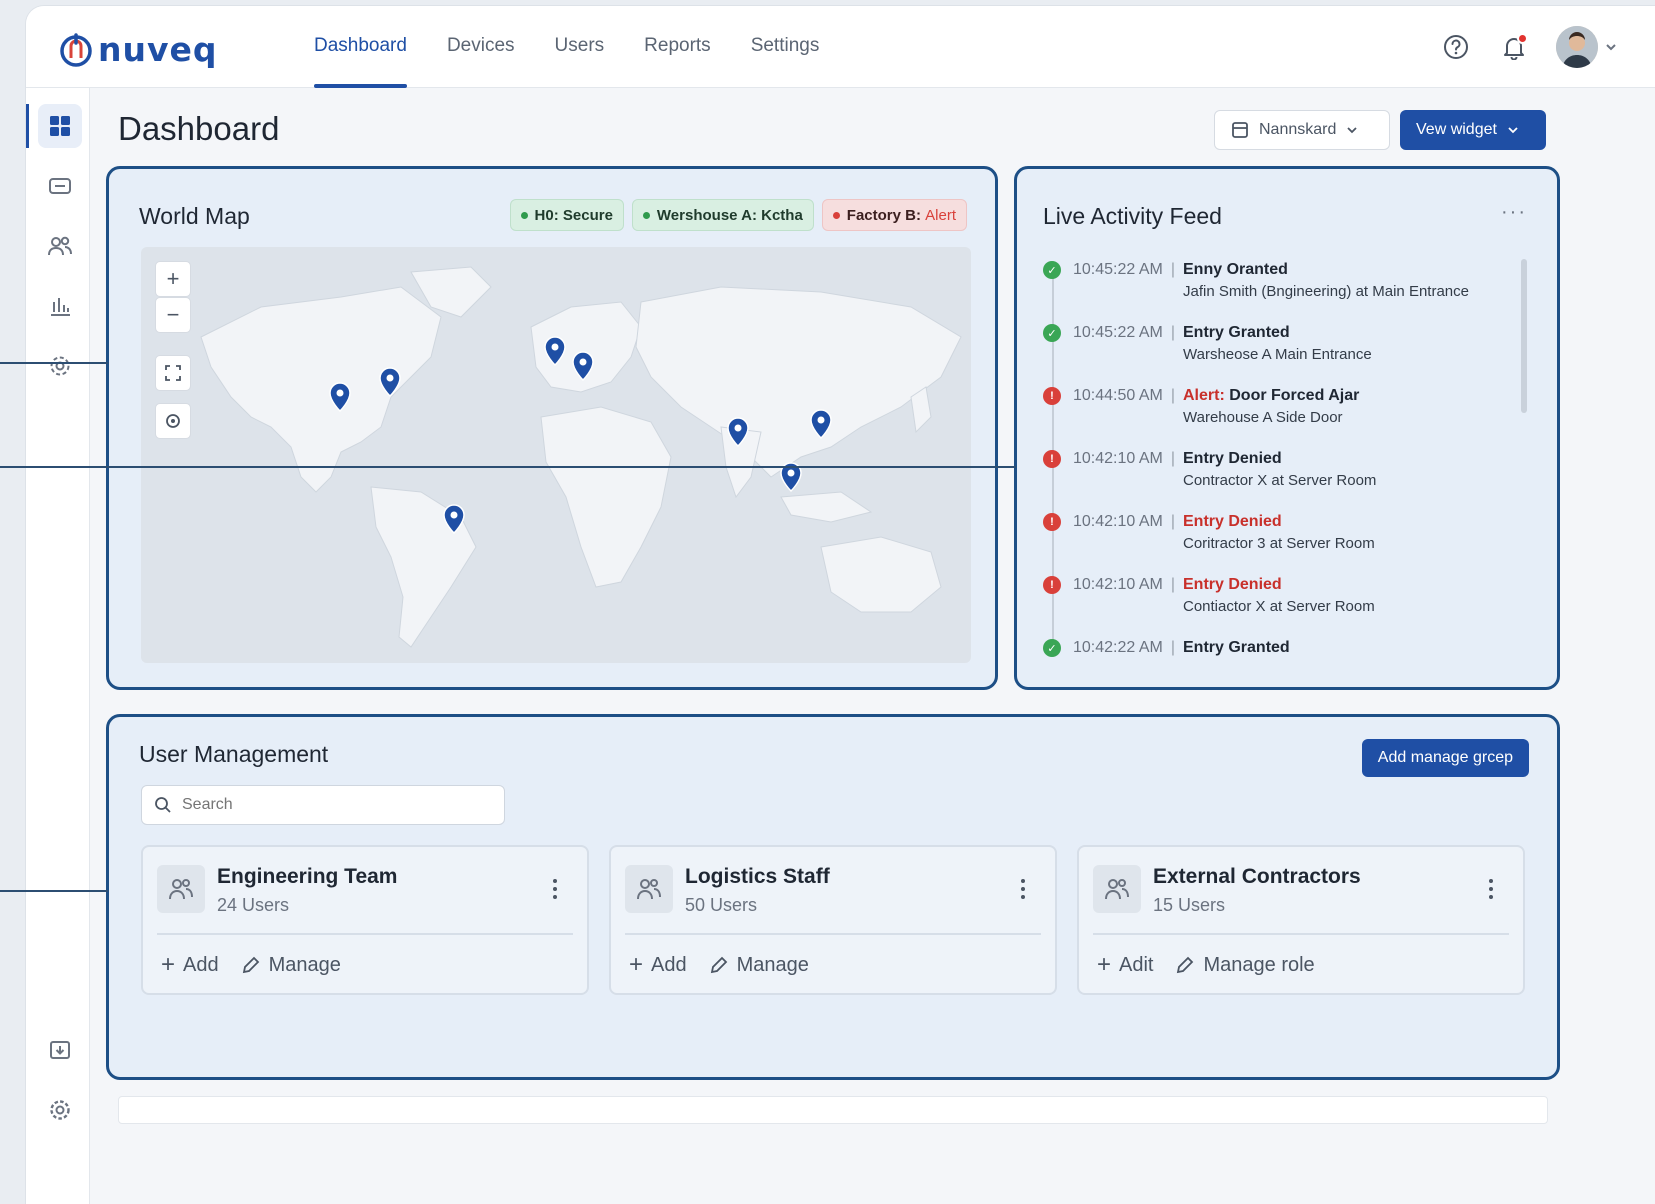  I want to click on nav-devices: Devices, so click(481, 47).